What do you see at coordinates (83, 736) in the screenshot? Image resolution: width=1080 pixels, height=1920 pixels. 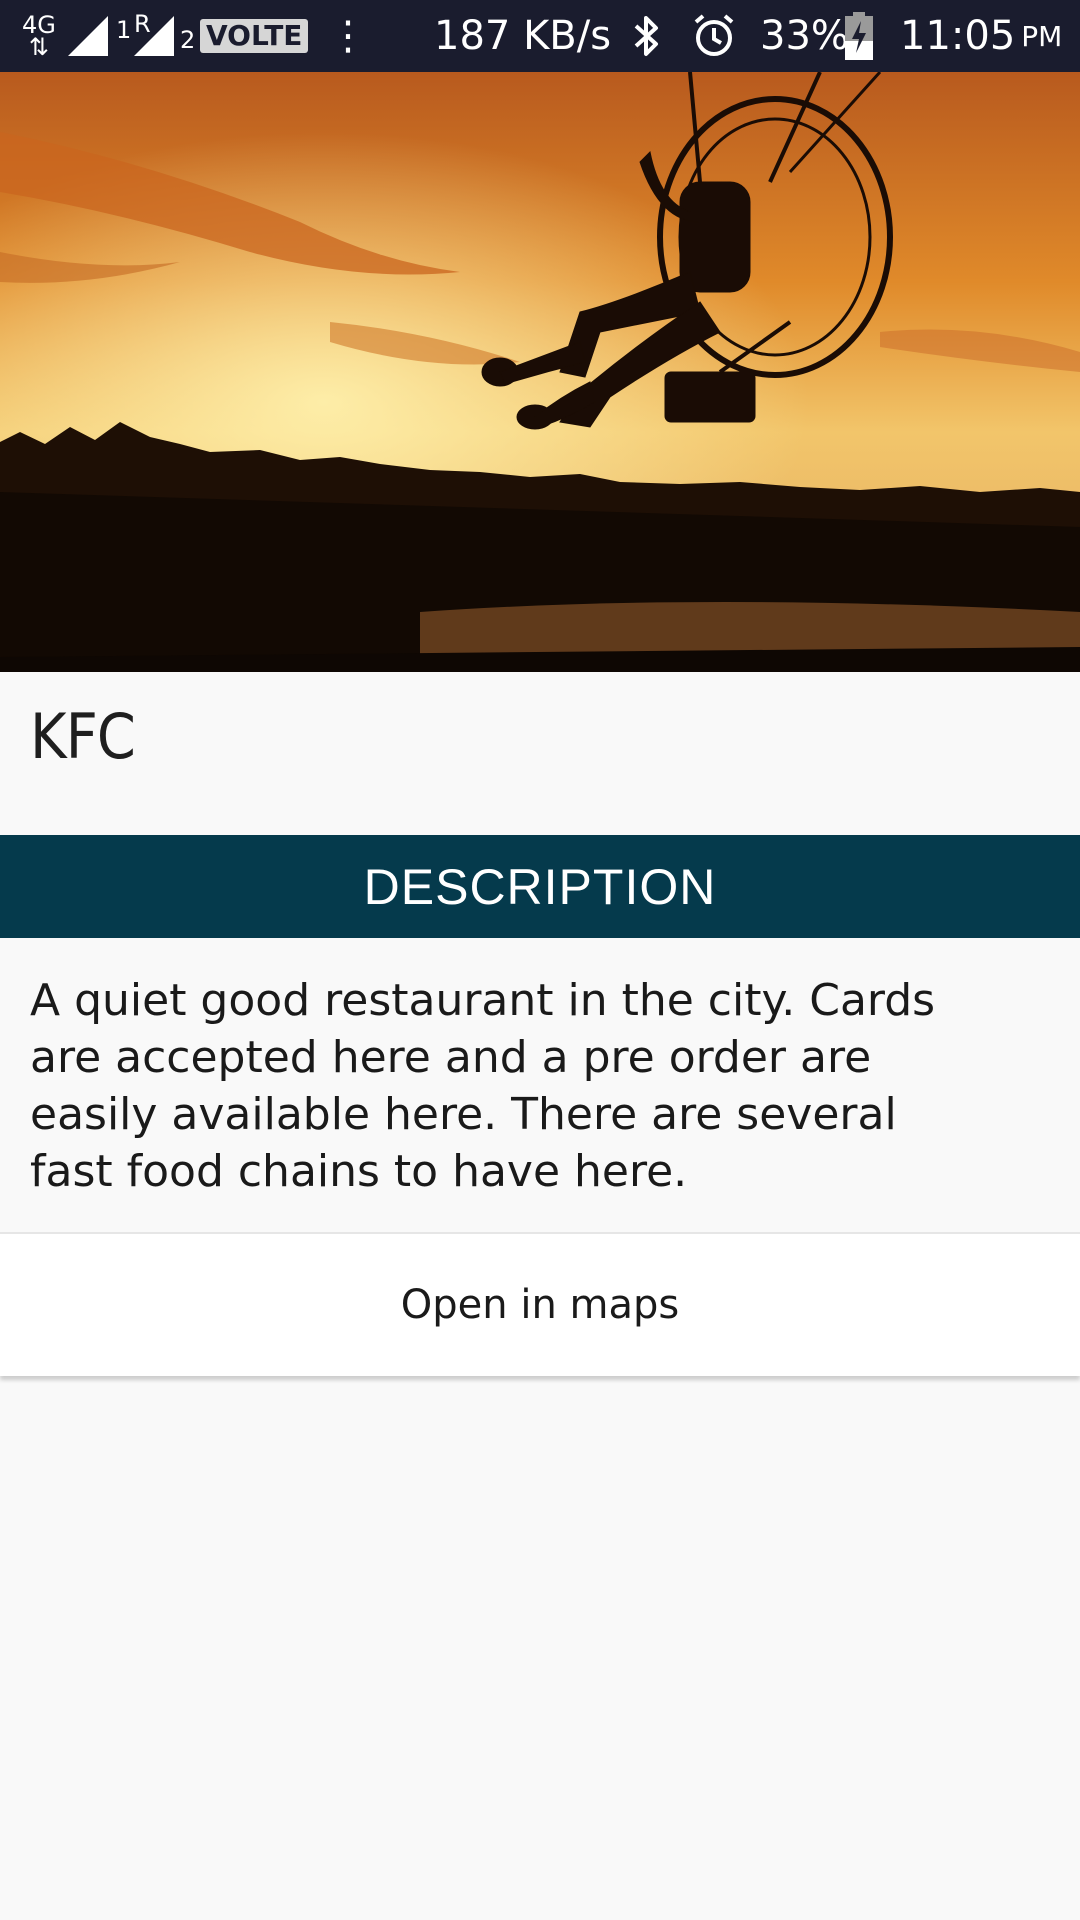 I see `page-title: KFC` at bounding box center [83, 736].